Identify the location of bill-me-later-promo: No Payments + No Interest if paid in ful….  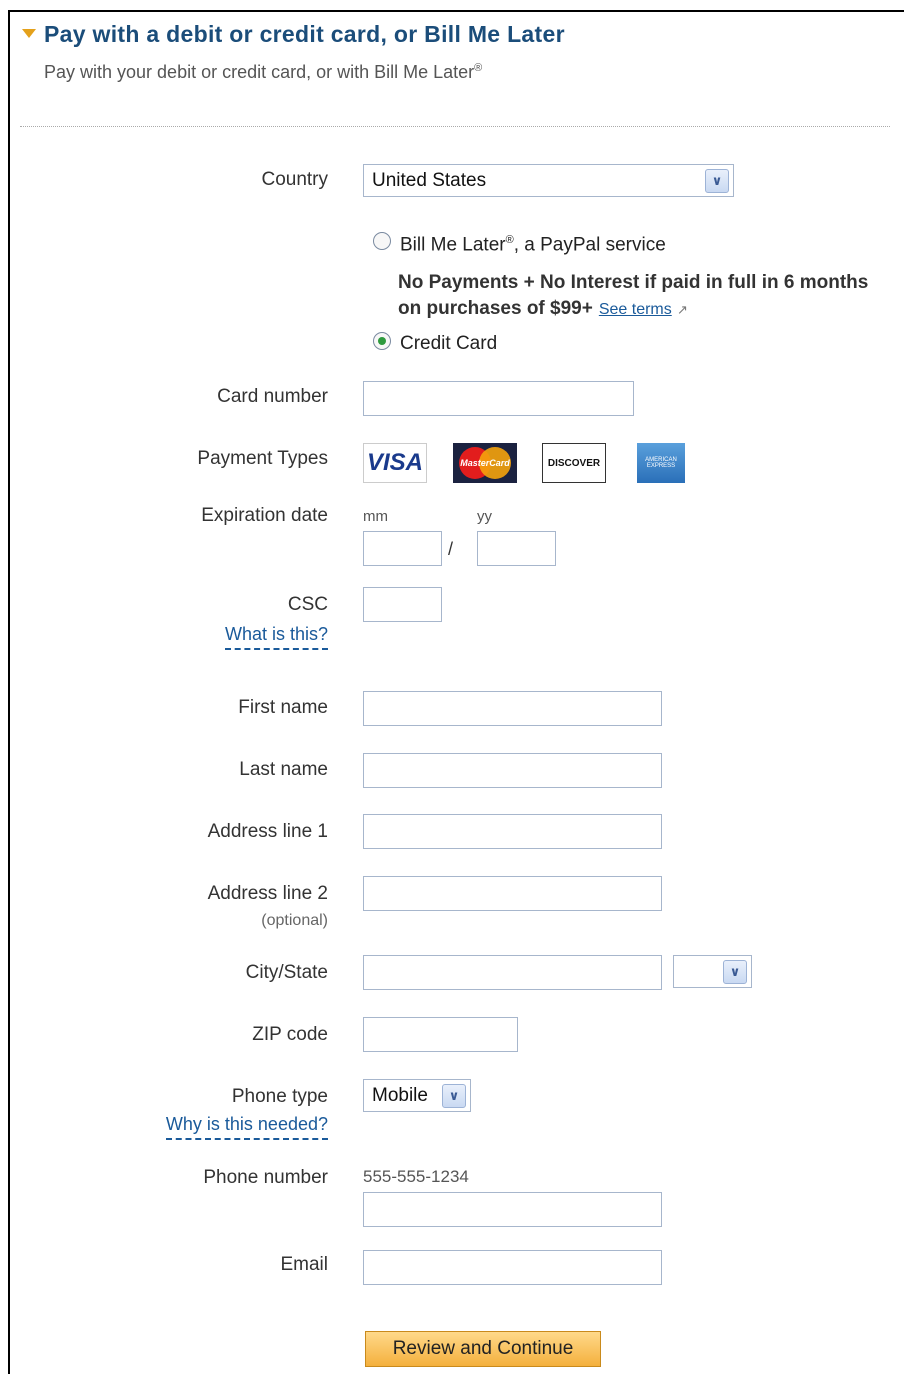
(633, 296).